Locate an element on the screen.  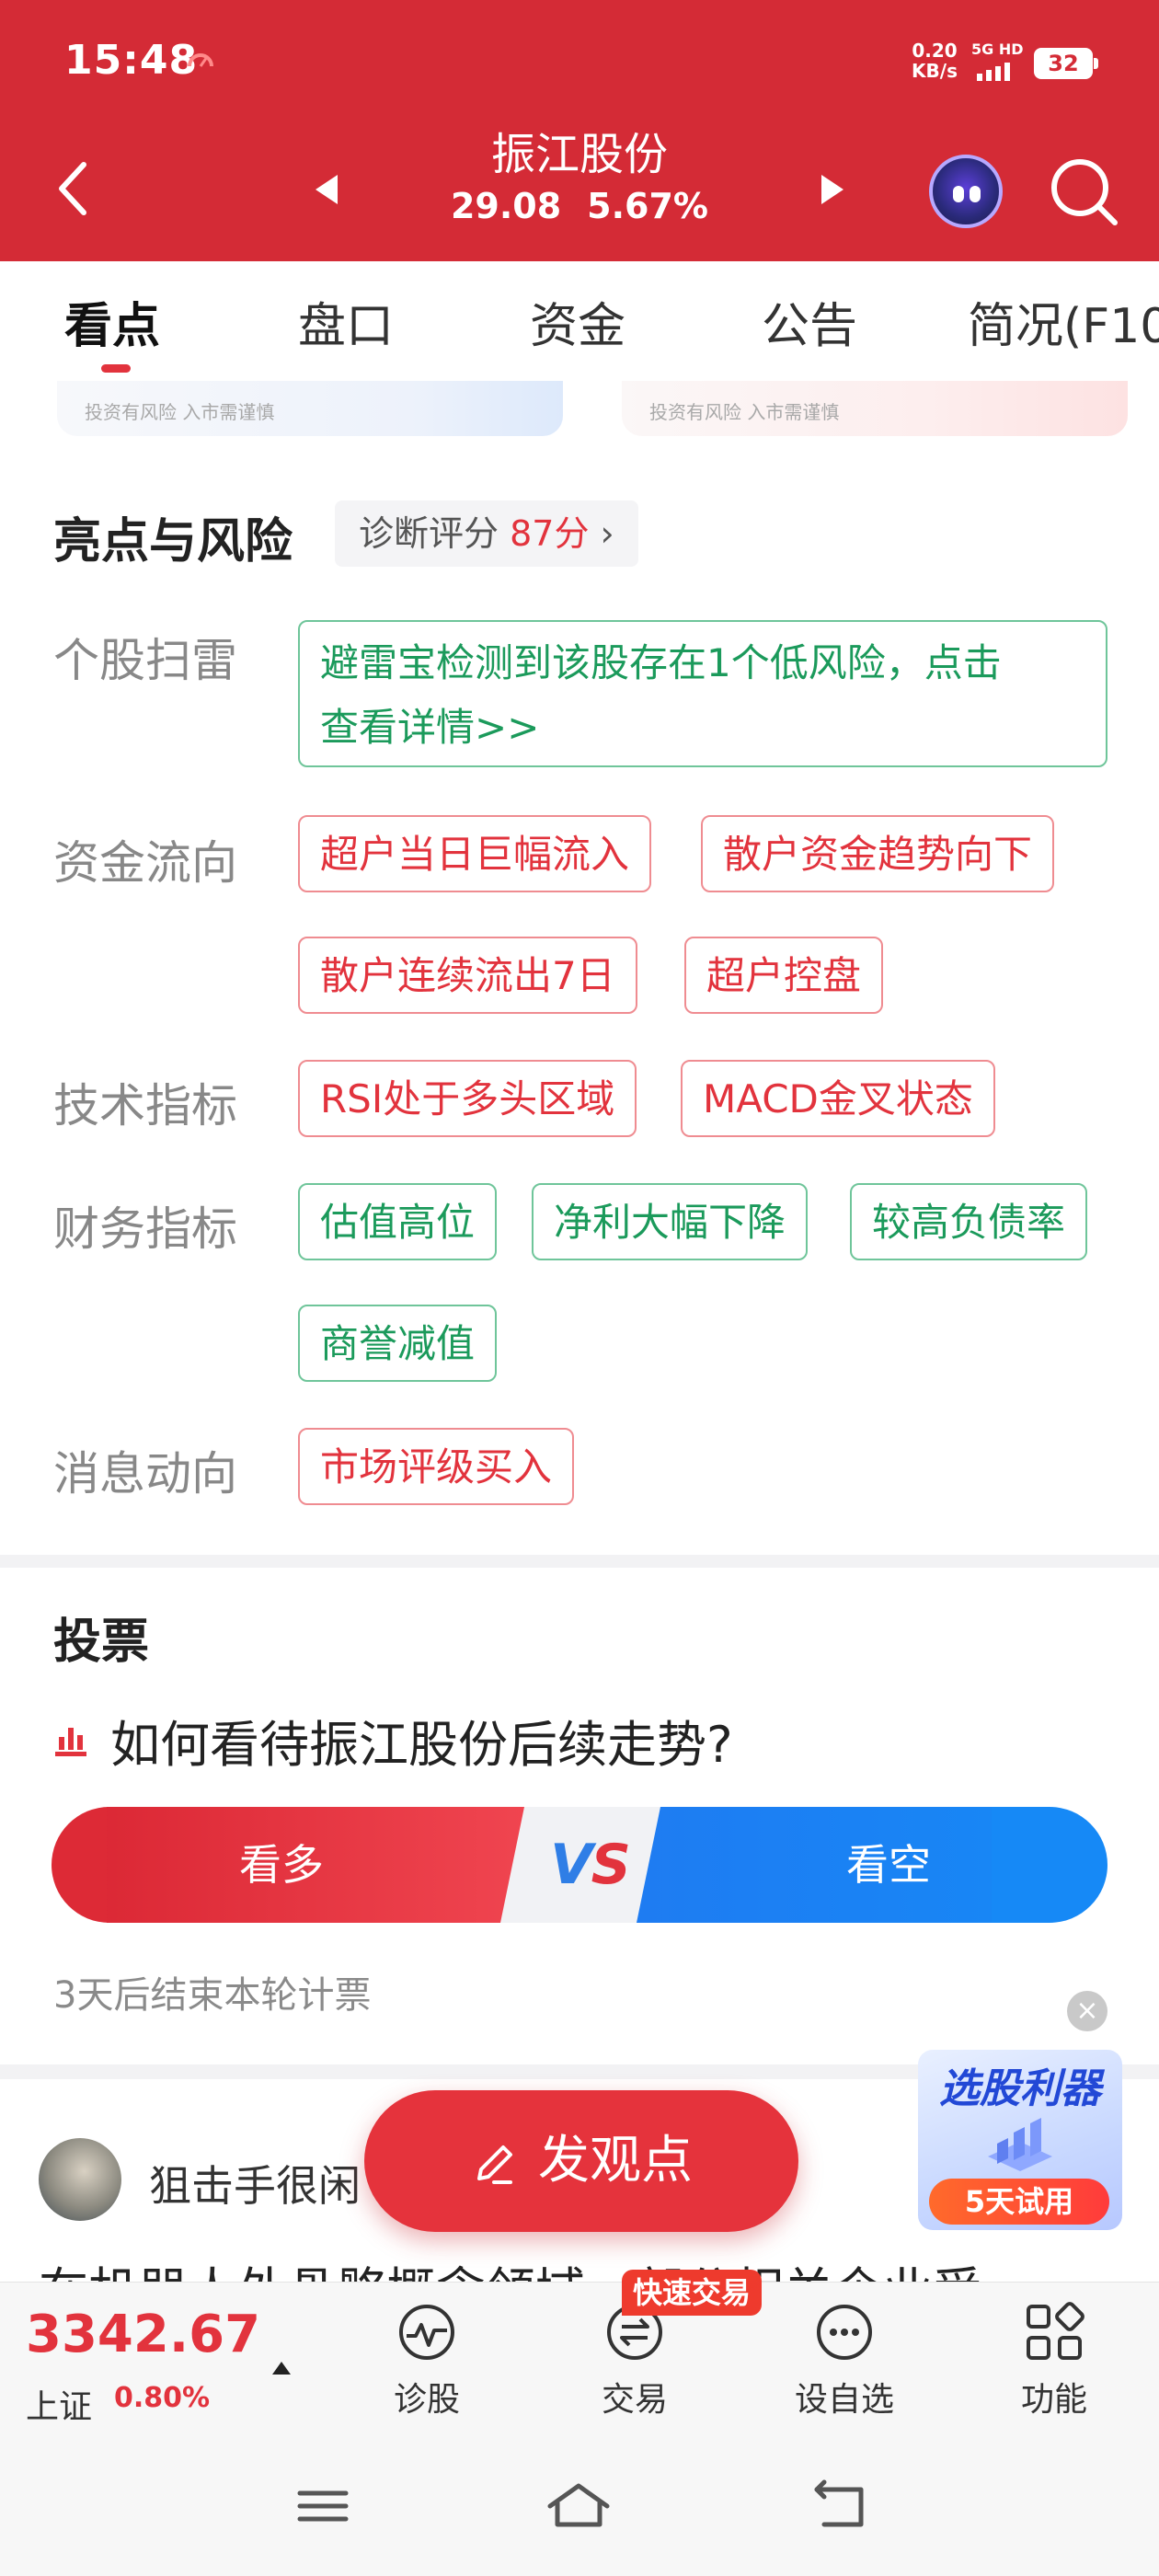
financial-tag: 净利大幅下降 is located at coordinates (670, 1221).